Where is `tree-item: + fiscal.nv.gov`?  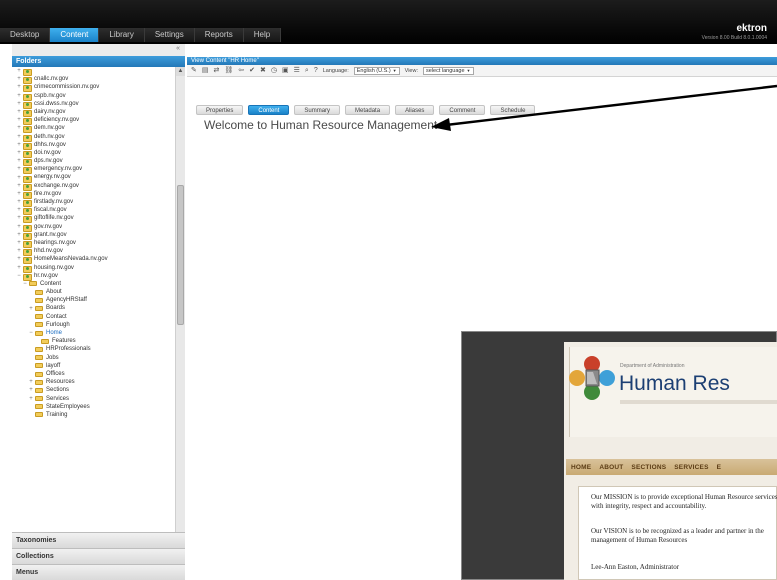
tree-item: + fiscal.nv.gov is located at coordinates (93, 211).